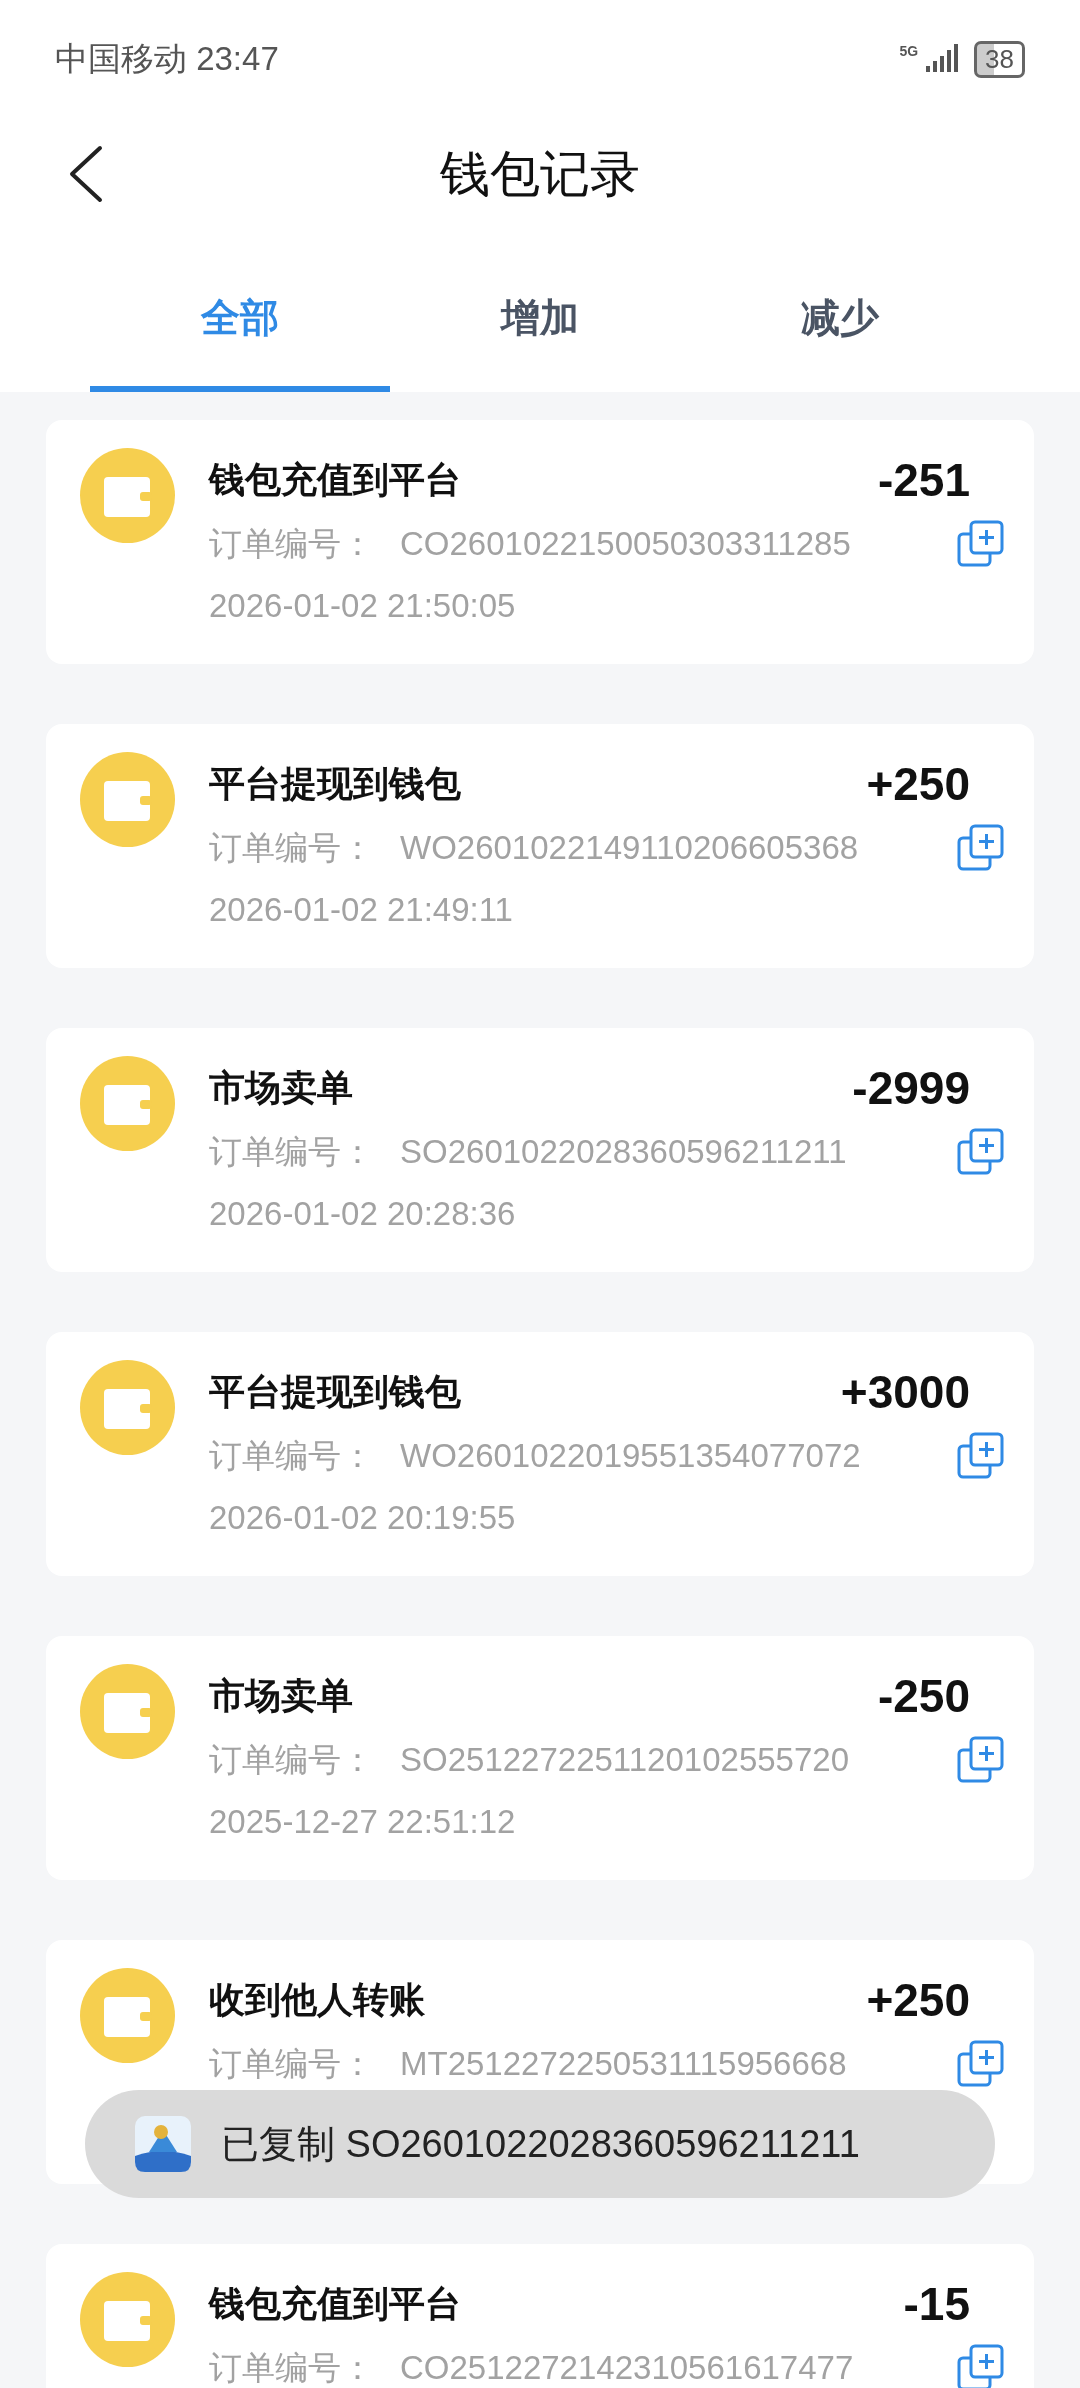  What do you see at coordinates (923, 1696) in the screenshot?
I see `record-amount: -250` at bounding box center [923, 1696].